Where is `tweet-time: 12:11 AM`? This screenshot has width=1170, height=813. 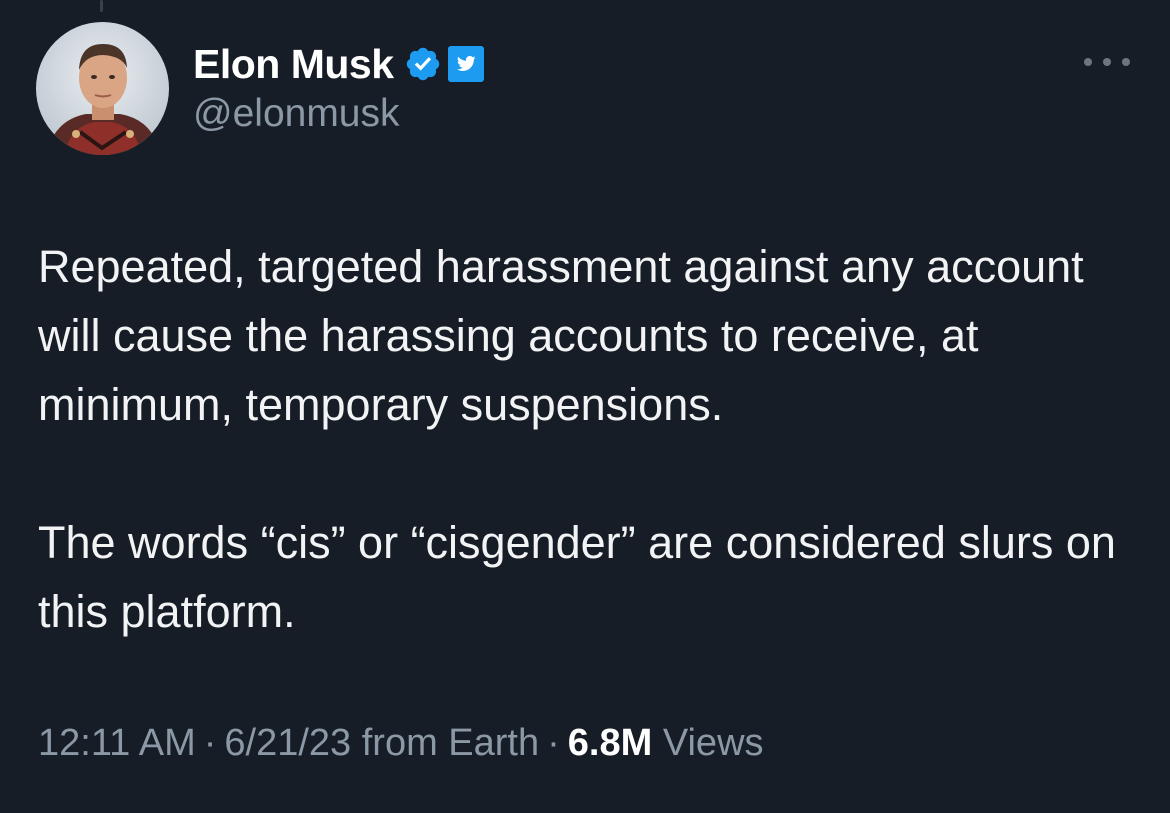
tweet-time: 12:11 AM is located at coordinates (117, 743).